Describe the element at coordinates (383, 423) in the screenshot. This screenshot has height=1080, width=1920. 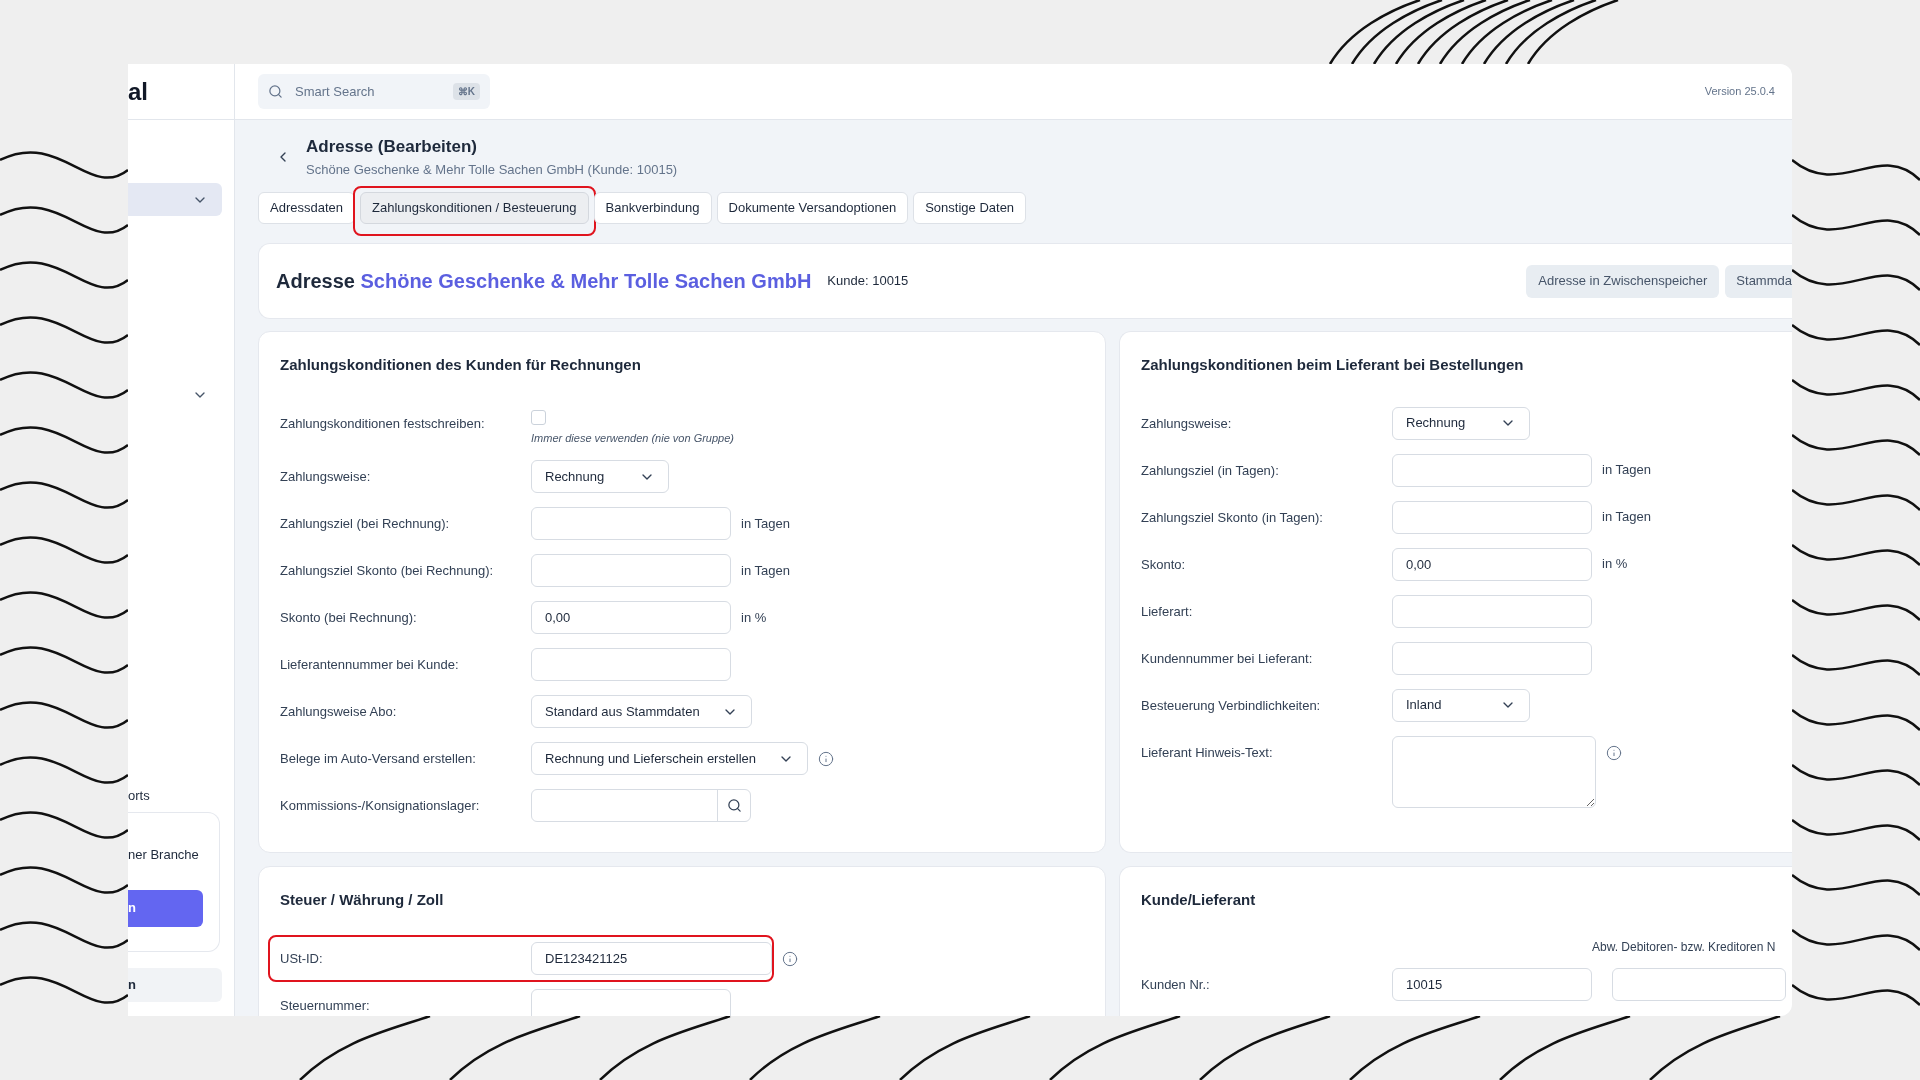
I see `field-label: Zahlungskonditionen festschreiben:` at that location.